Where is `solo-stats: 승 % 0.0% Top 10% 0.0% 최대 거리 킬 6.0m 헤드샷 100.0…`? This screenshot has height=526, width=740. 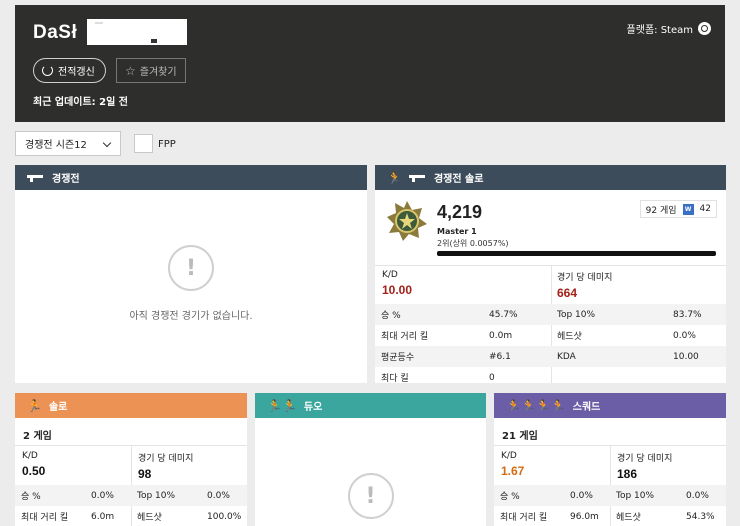
solo-stats: 승 % 0.0% Top 10% 0.0% 최대 거리 킬 6.0m 헤드샷 100.0… is located at coordinates (131, 505).